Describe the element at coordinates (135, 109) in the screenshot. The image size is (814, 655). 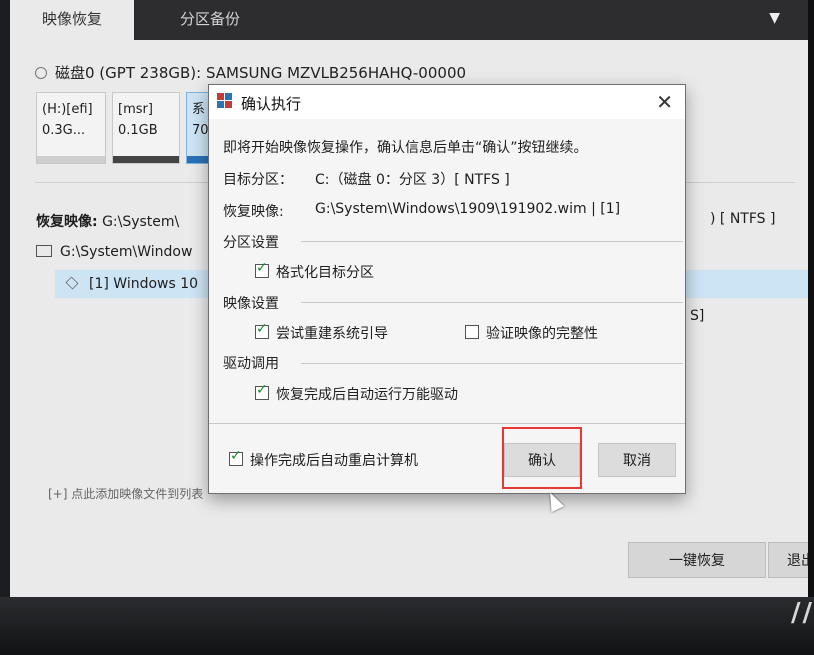
I see `partition-name: [msr]` at that location.